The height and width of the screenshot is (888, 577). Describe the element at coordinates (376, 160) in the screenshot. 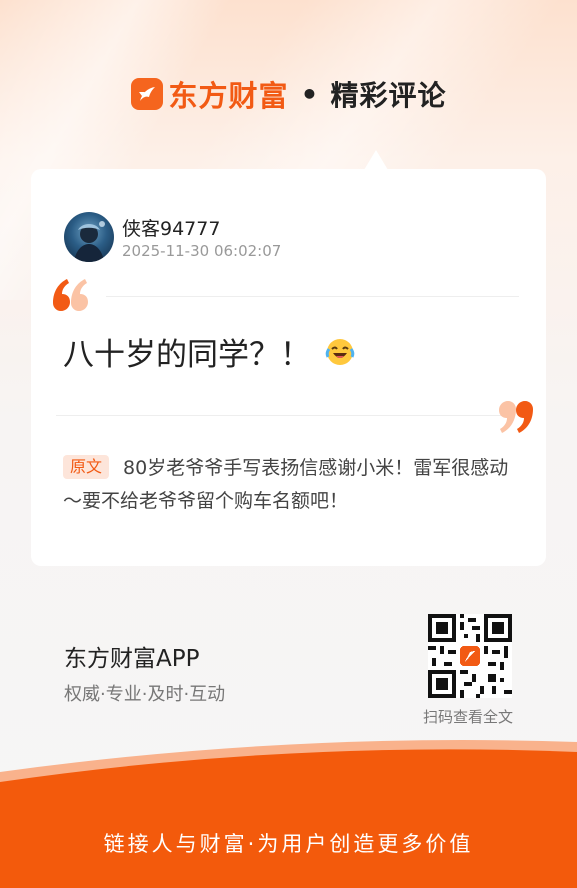

I see `card-pointer` at that location.